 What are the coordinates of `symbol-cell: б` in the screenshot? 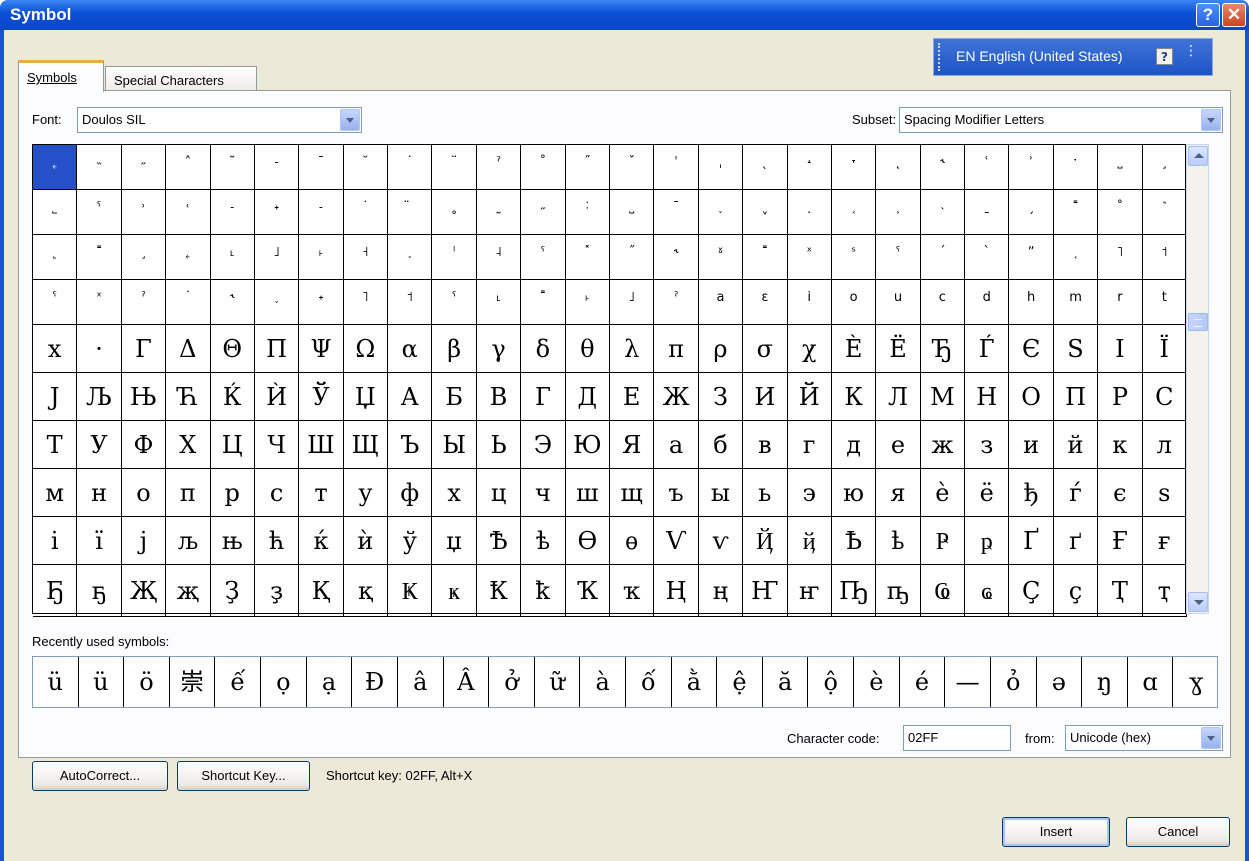 It's located at (721, 445).